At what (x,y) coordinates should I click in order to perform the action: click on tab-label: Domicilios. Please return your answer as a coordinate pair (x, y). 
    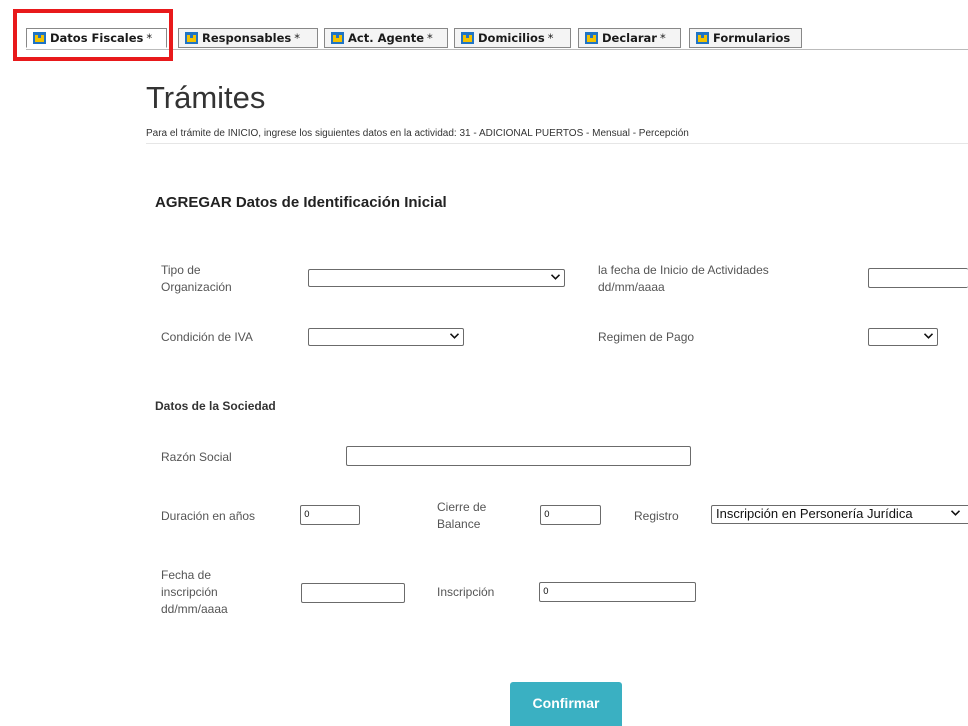
    Looking at the image, I should click on (511, 38).